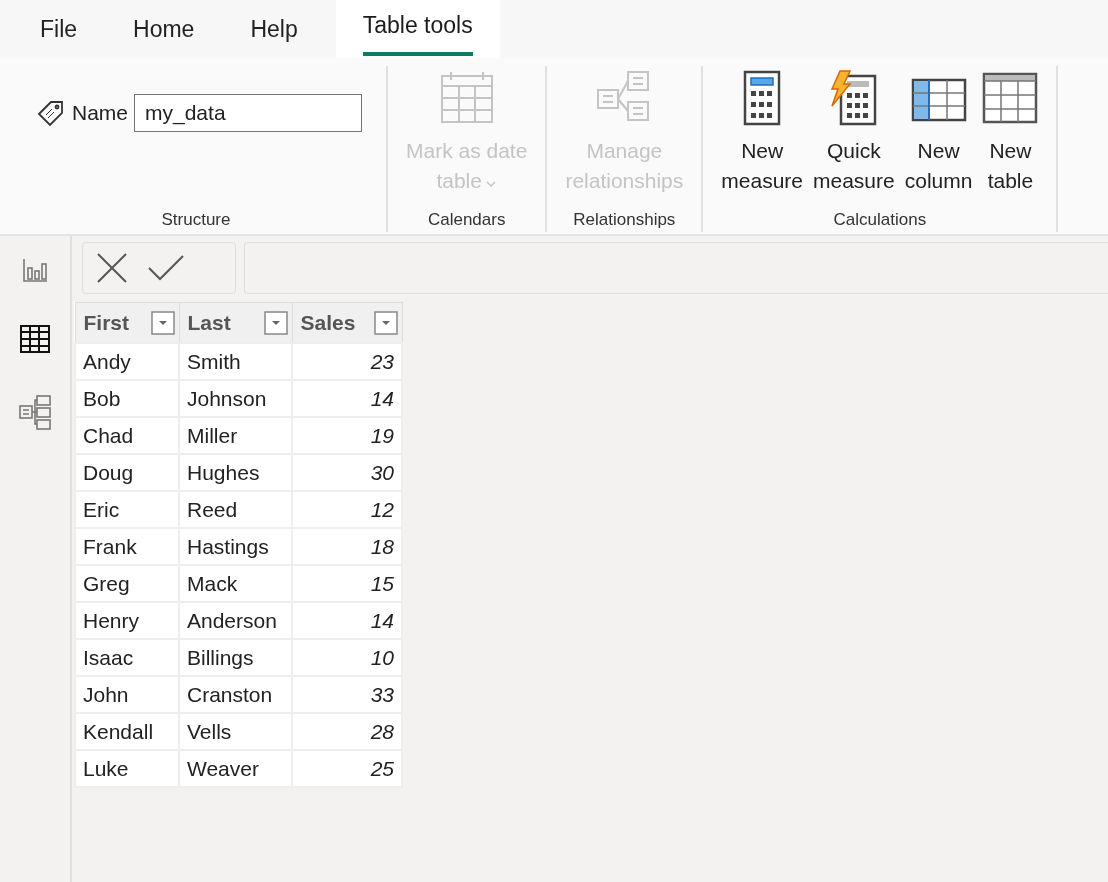 This screenshot has height=882, width=1108. I want to click on table-cell: Greg, so click(127, 583).